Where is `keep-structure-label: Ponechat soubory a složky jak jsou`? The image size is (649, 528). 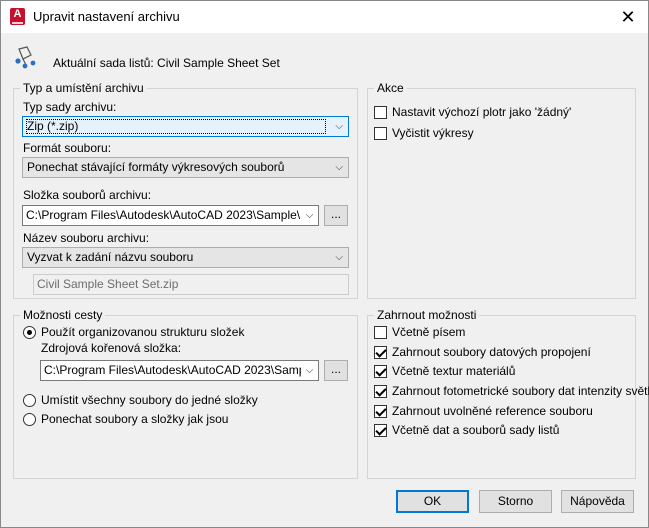 keep-structure-label: Ponechat soubory a složky jak jsou is located at coordinates (135, 419).